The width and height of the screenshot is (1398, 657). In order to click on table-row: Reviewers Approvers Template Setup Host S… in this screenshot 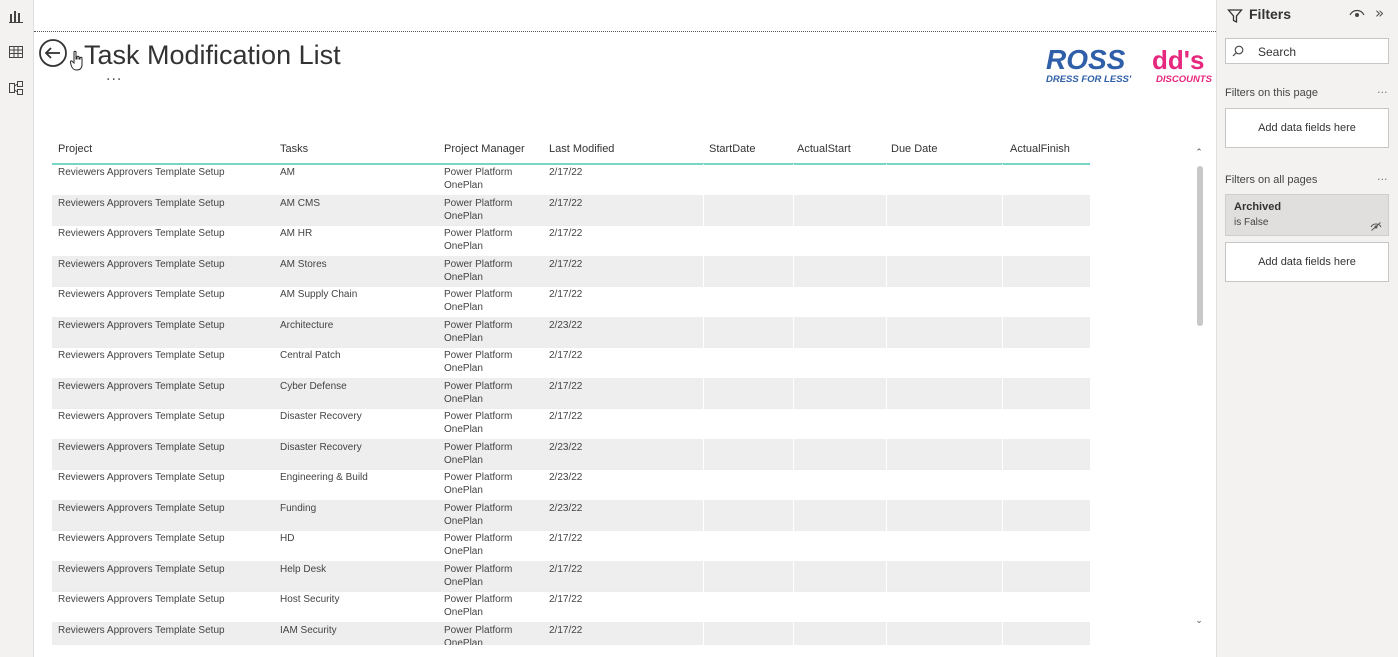, I will do `click(571, 607)`.